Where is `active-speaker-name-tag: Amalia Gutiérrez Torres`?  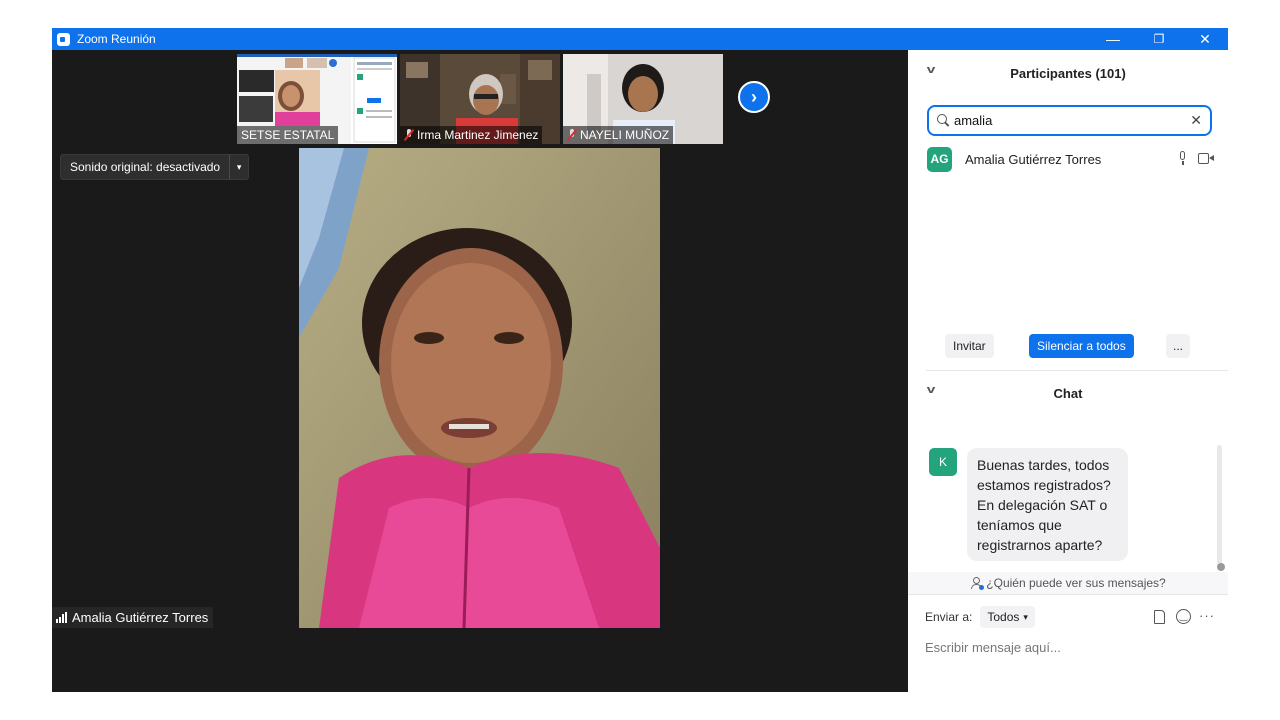 active-speaker-name-tag: Amalia Gutiérrez Torres is located at coordinates (133, 617).